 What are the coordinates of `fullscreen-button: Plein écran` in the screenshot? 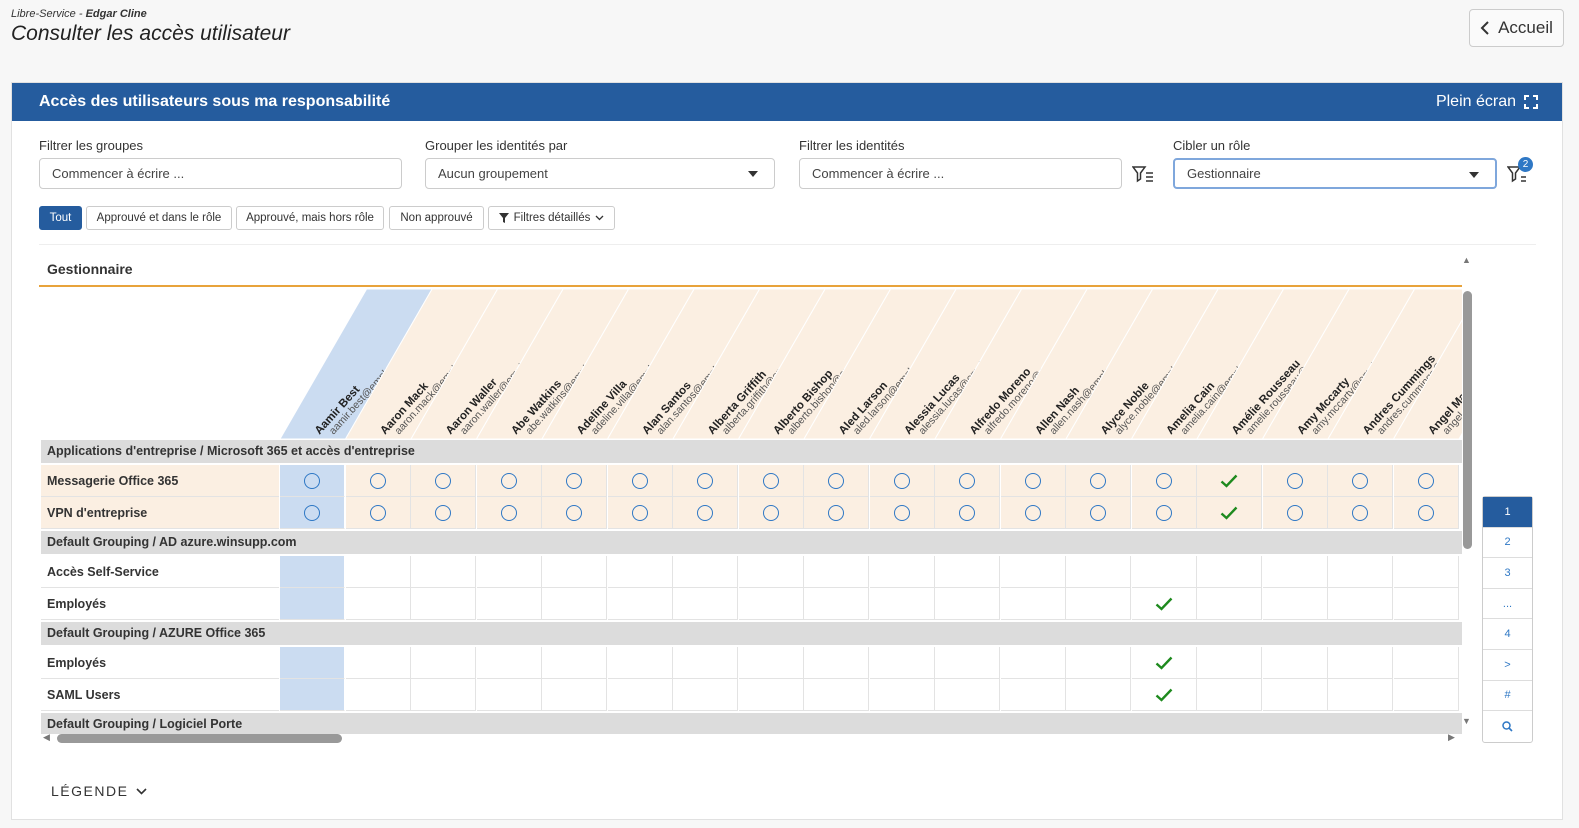 It's located at (1487, 102).